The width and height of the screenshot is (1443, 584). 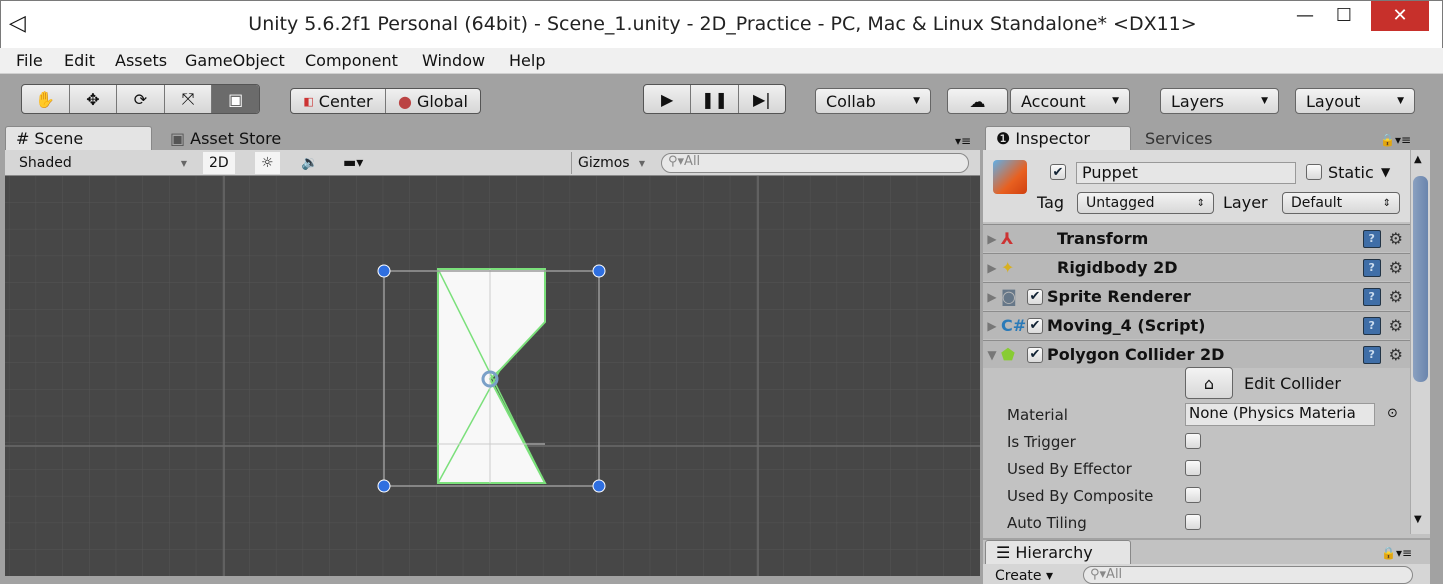 I want to click on move-tool-icon: ✥, so click(x=94, y=99).